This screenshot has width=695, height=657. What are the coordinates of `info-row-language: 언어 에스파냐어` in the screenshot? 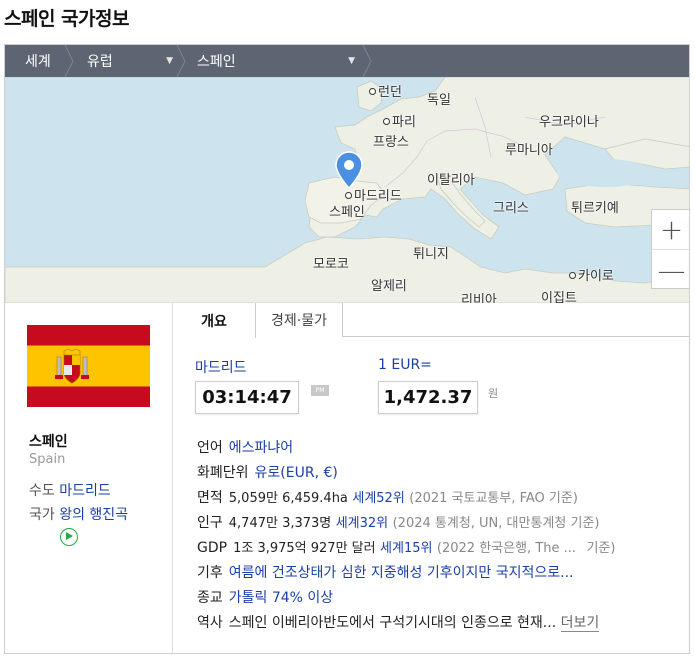 It's located at (245, 447).